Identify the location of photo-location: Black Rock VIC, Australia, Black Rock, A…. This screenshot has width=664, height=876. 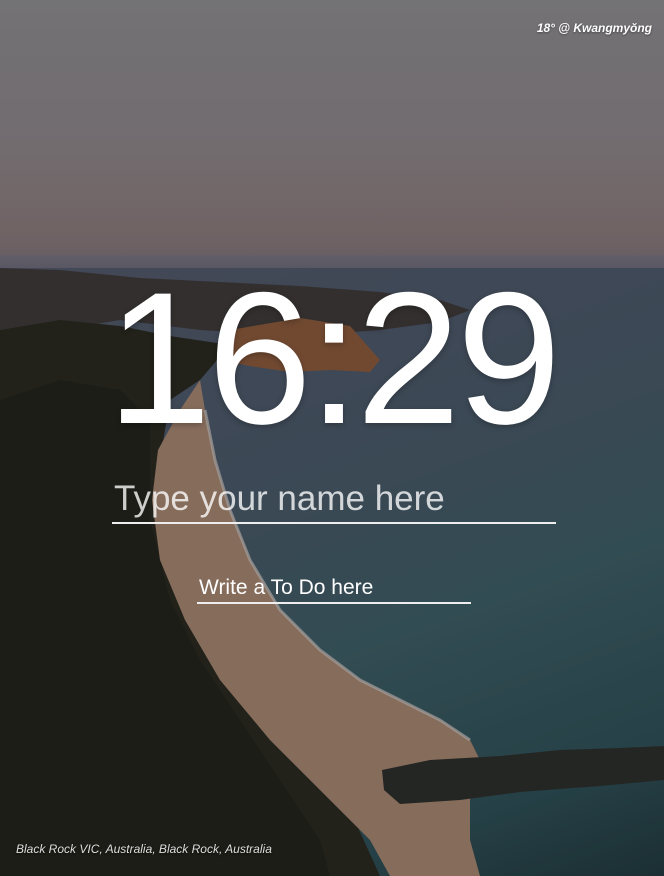
(144, 849).